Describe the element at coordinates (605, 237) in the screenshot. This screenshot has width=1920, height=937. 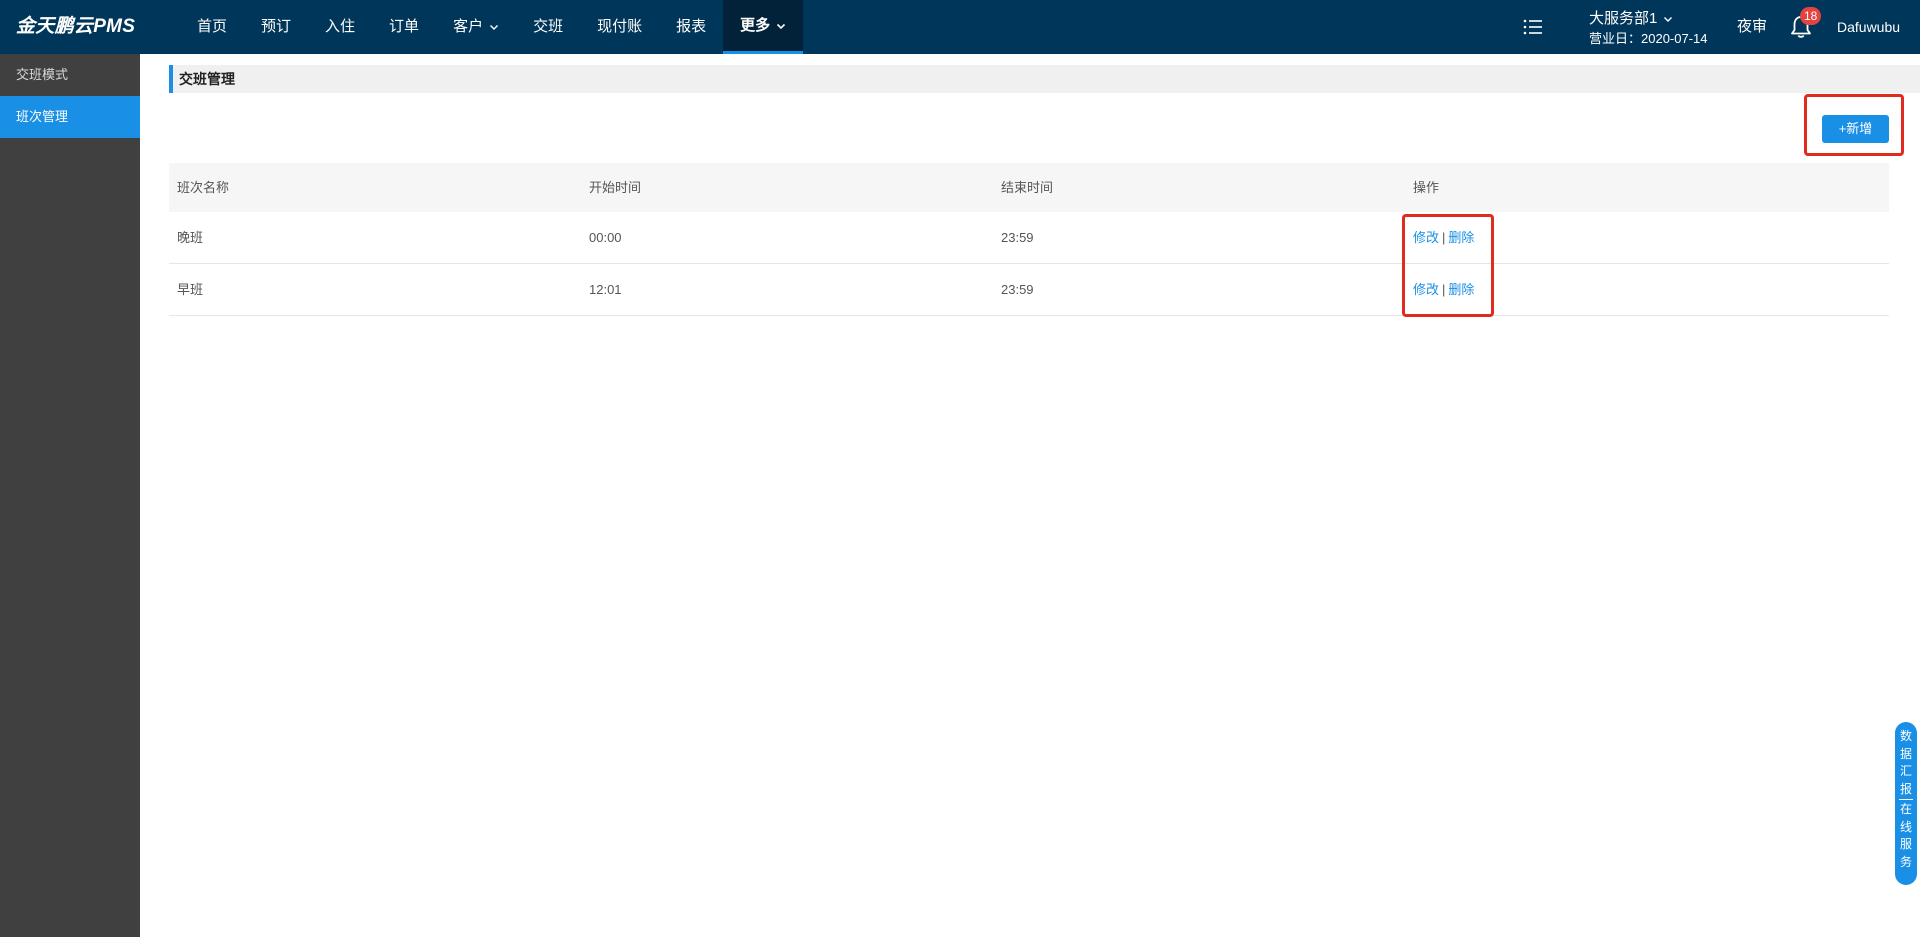
I see `shift-start: 00:00` at that location.